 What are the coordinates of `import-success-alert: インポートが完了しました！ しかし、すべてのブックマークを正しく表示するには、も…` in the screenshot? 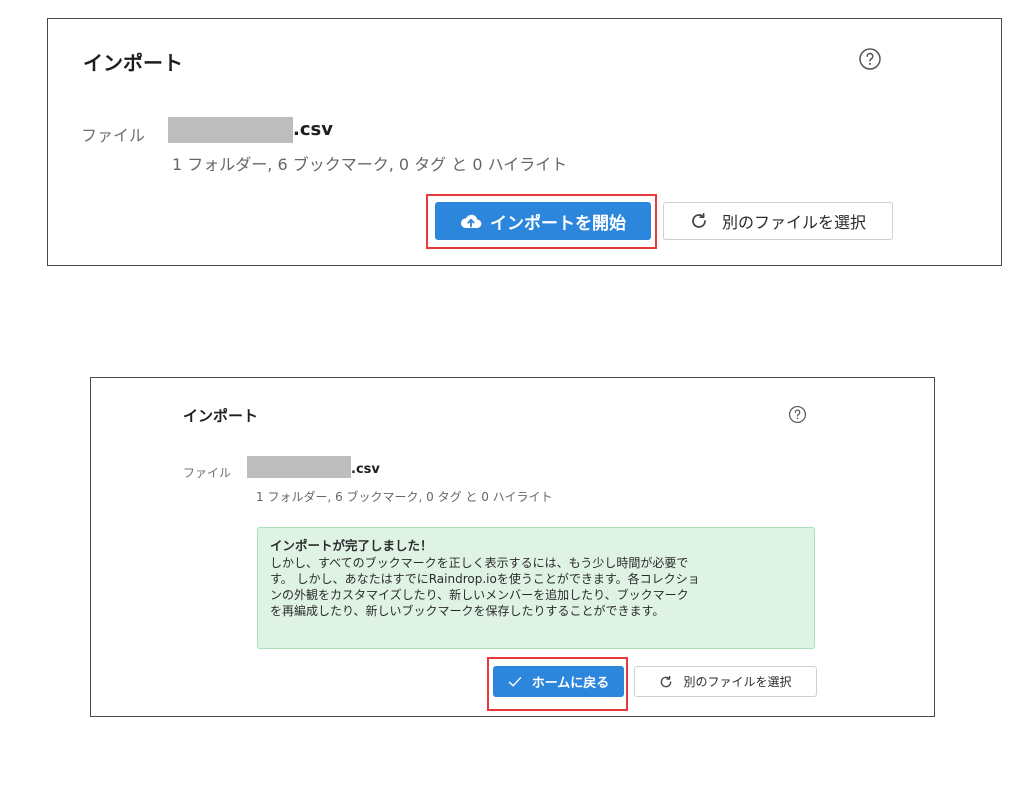 It's located at (536, 588).